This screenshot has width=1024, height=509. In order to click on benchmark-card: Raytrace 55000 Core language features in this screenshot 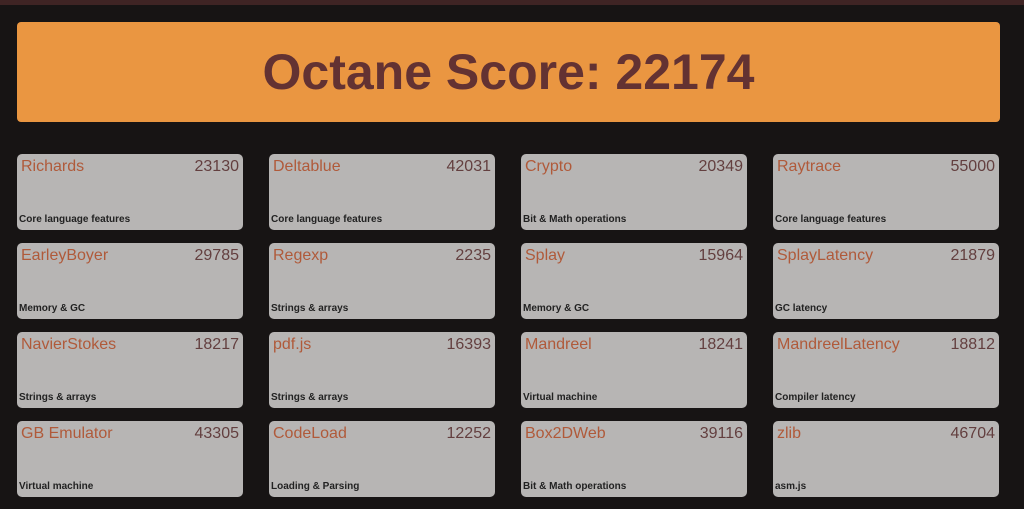, I will do `click(886, 192)`.